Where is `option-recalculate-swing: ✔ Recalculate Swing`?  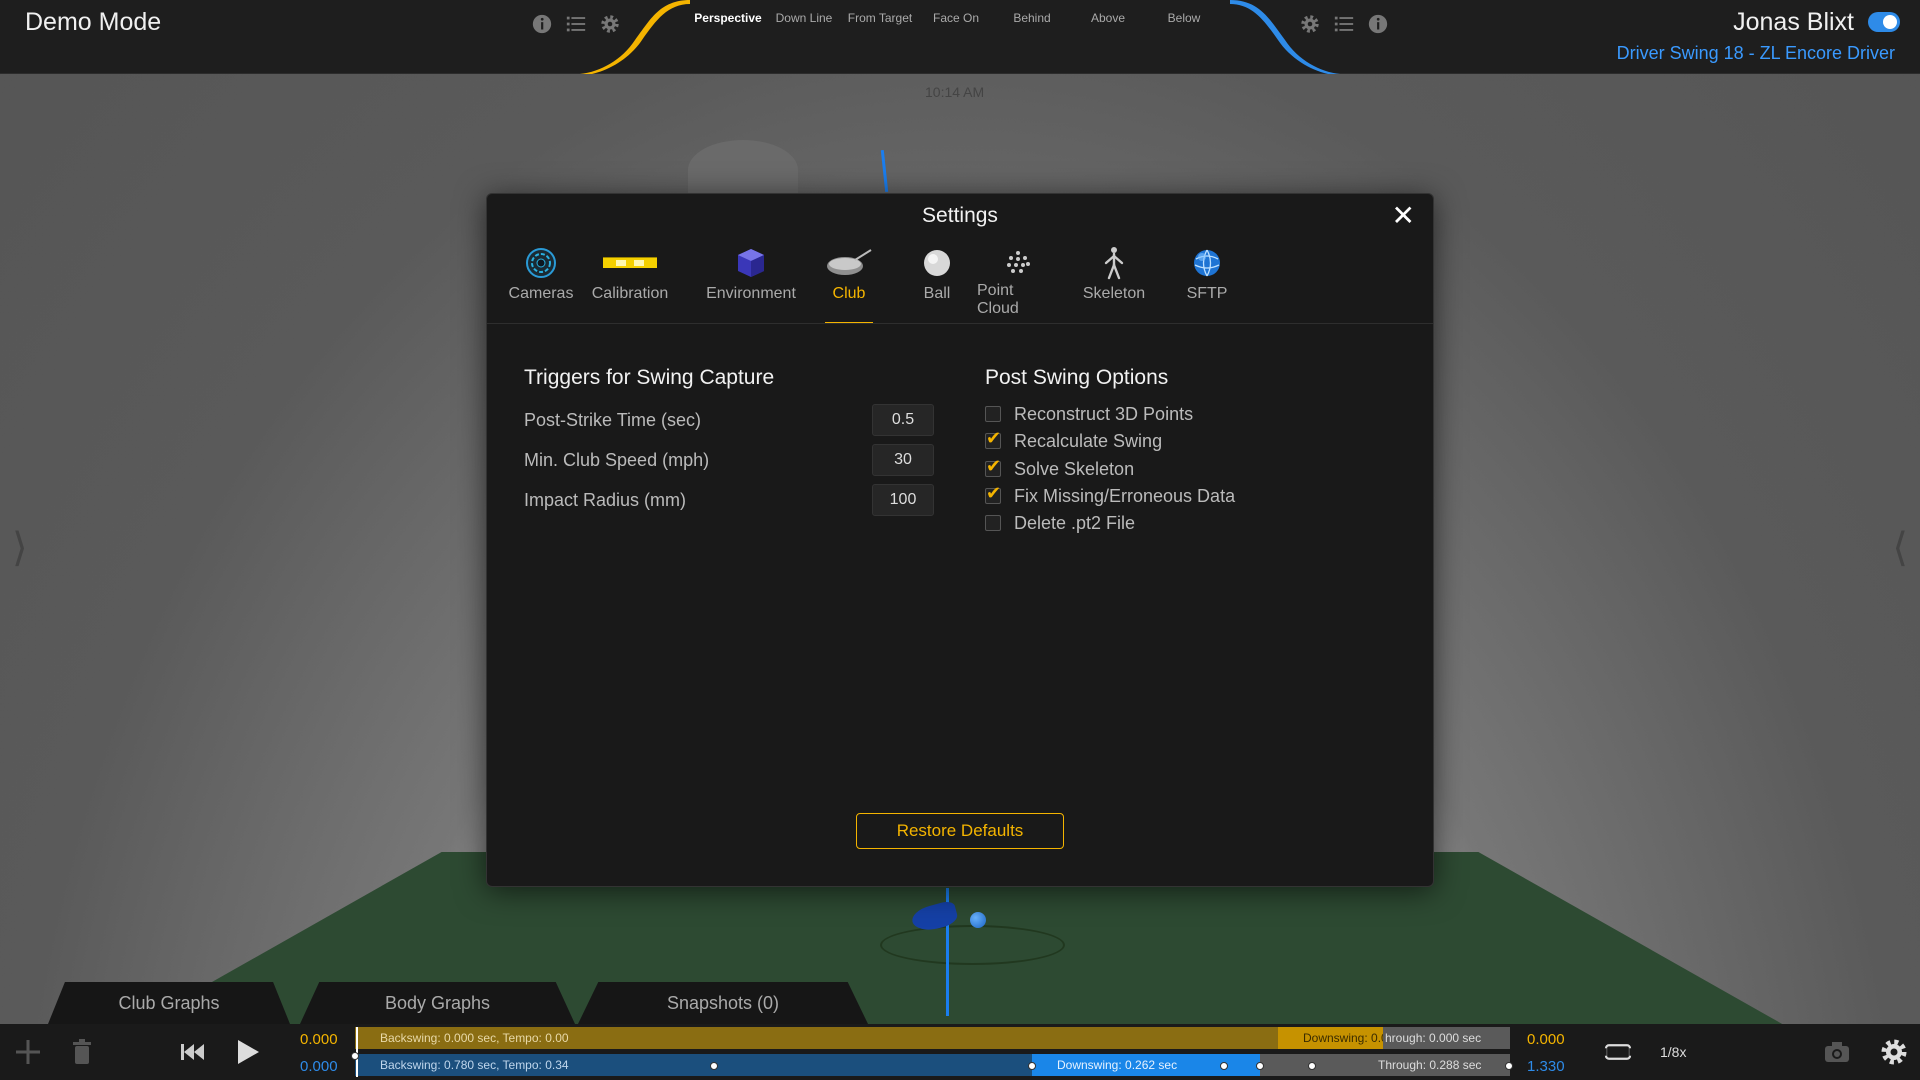 option-recalculate-swing: ✔ Recalculate Swing is located at coordinates (1074, 440).